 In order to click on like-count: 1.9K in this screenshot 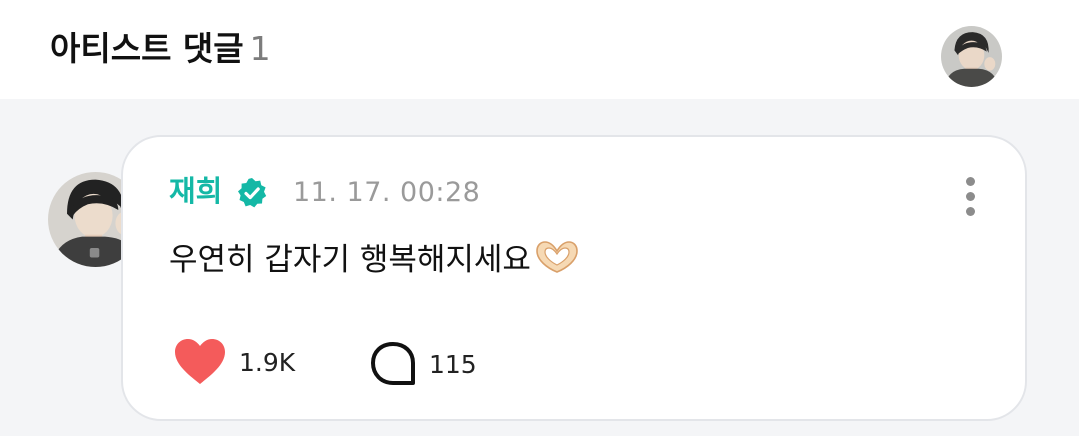, I will do `click(267, 362)`.